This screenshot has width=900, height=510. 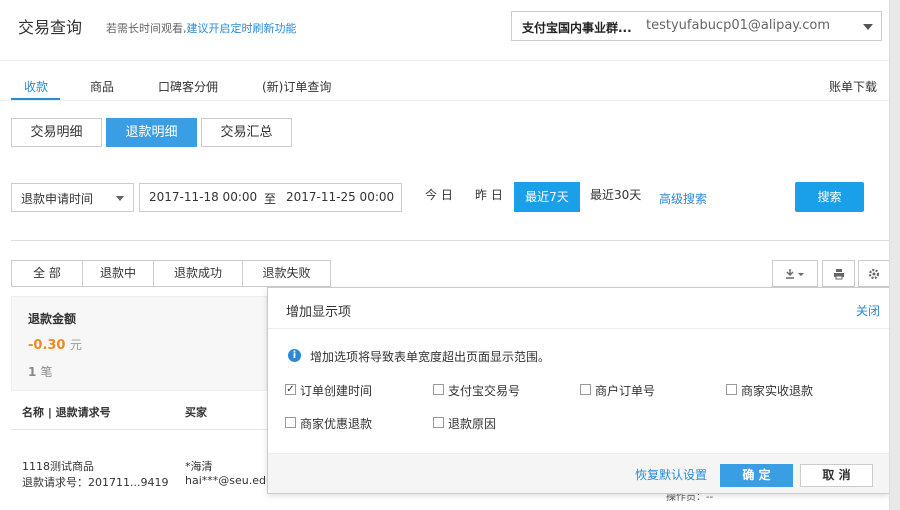 I want to click on confirm-button: 确 定, so click(x=756, y=475).